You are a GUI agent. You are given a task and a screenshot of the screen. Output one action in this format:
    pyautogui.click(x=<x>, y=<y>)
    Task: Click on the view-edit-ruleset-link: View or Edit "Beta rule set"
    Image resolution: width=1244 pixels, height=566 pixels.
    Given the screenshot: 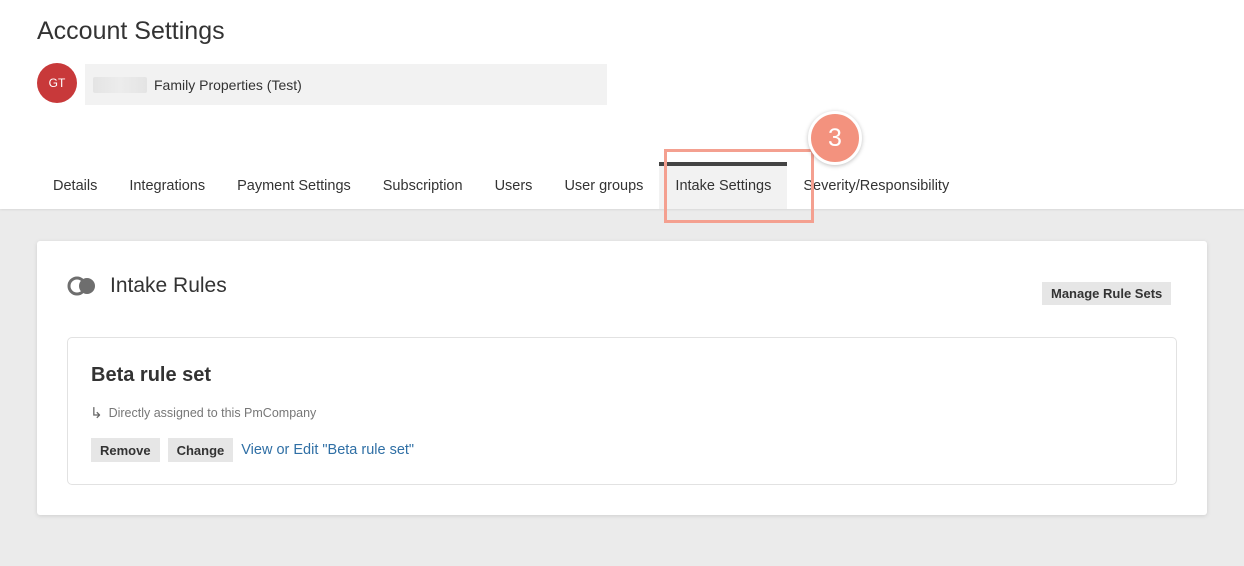 What is the action you would take?
    pyautogui.click(x=327, y=450)
    